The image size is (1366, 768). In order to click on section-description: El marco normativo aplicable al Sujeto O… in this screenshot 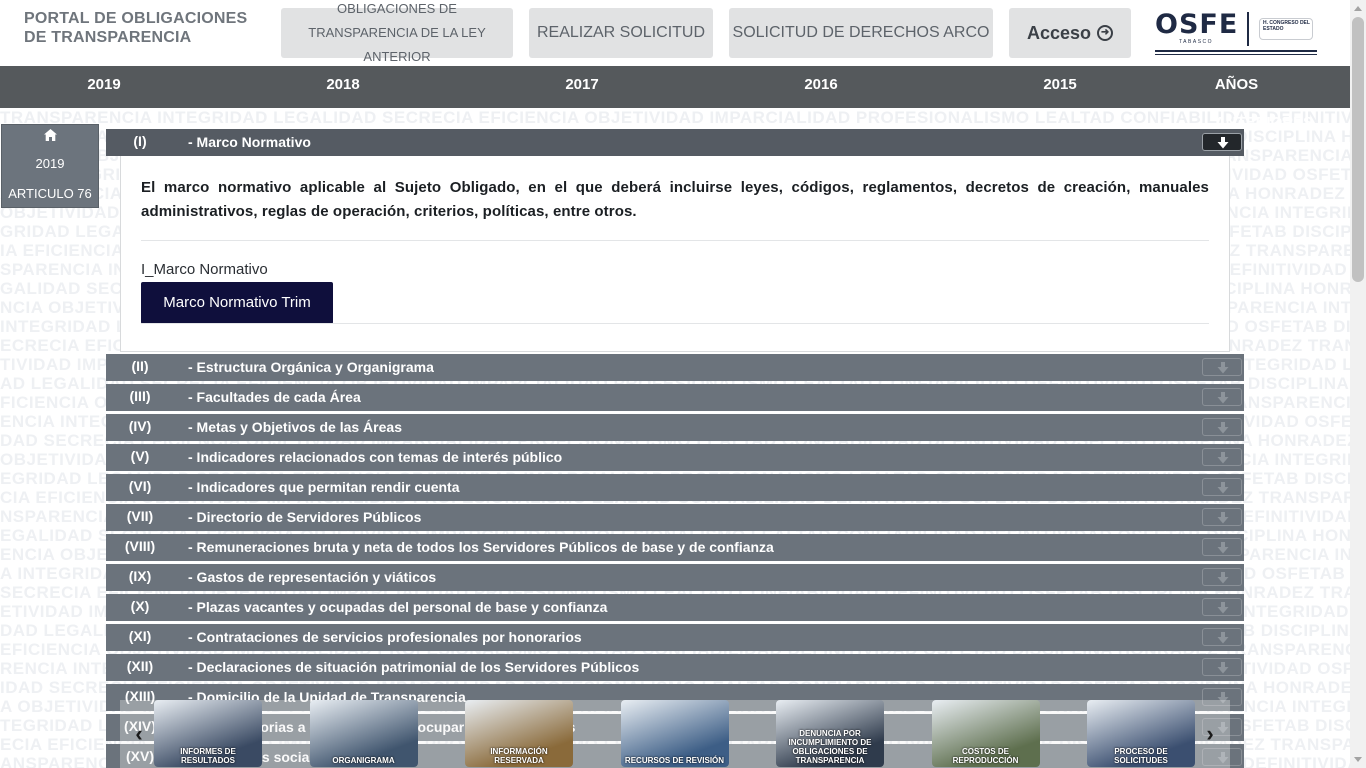, I will do `click(675, 199)`.